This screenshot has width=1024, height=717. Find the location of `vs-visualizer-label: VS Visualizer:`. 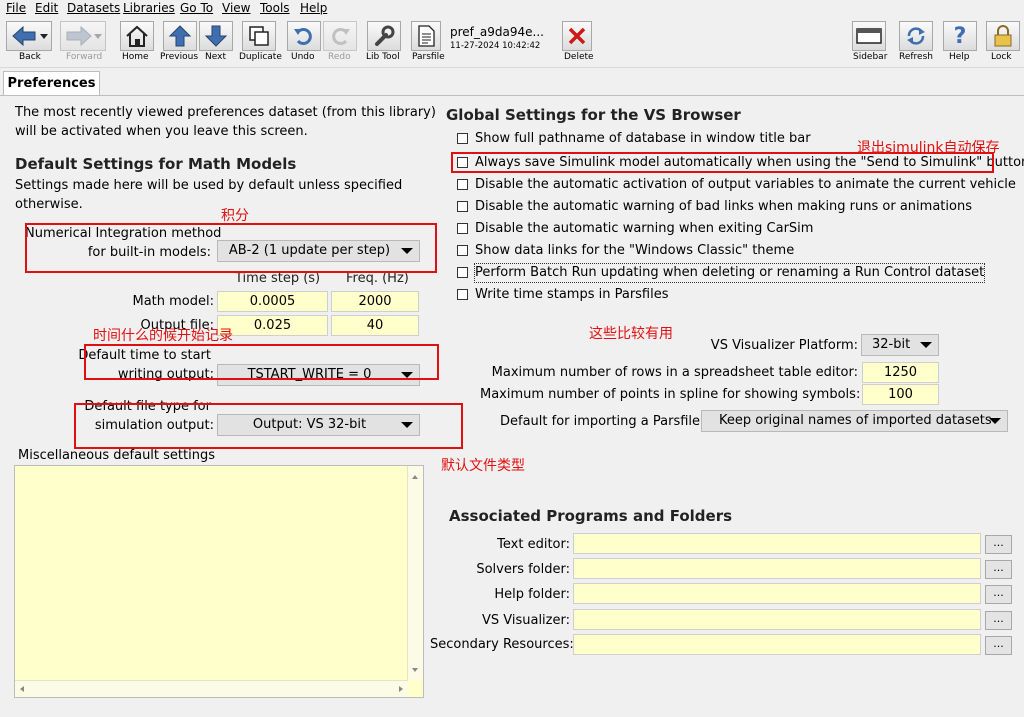

vs-visualizer-label: VS Visualizer: is located at coordinates (525, 620).